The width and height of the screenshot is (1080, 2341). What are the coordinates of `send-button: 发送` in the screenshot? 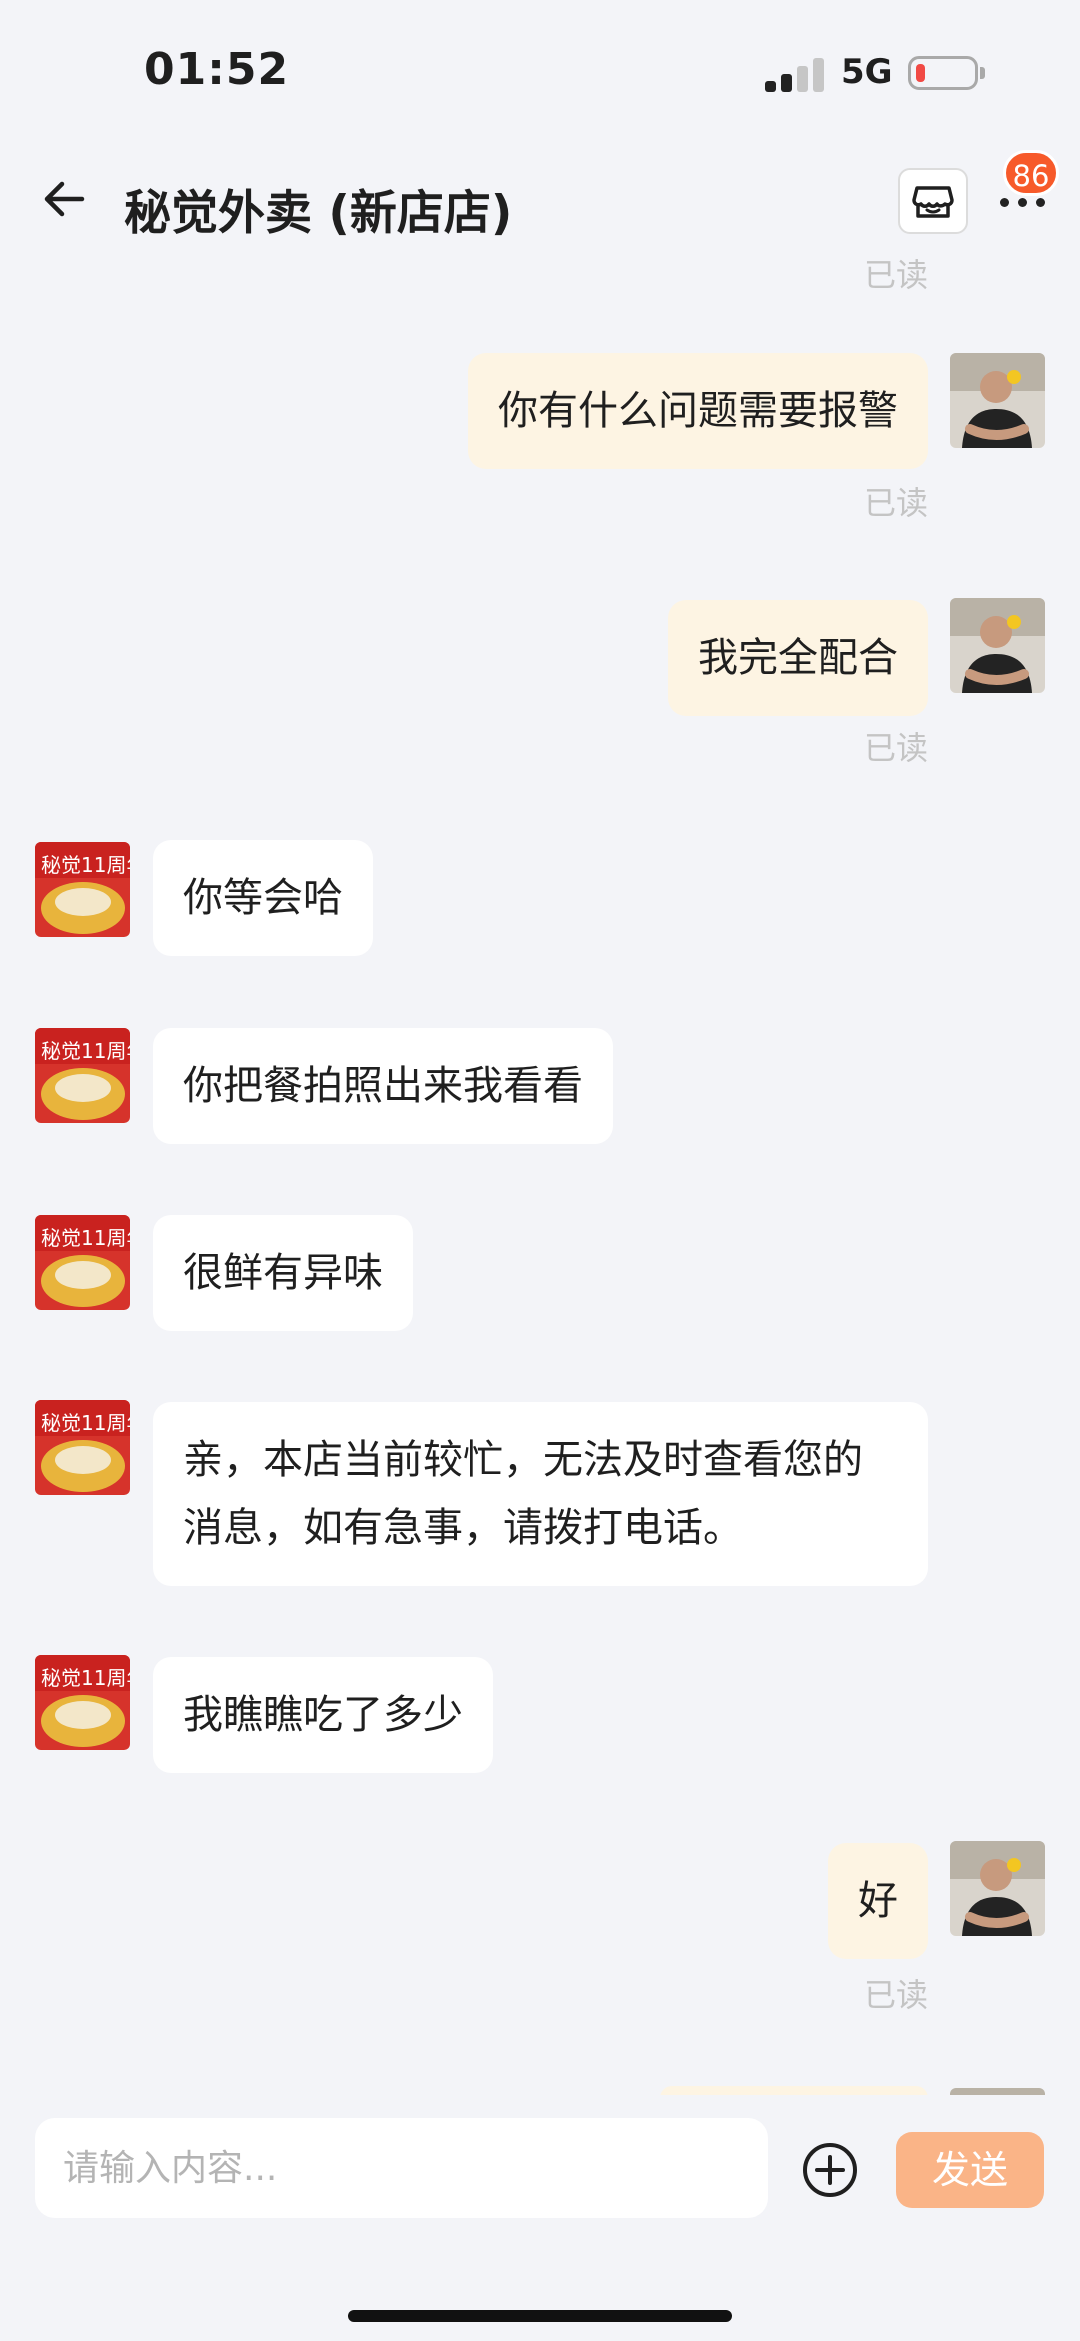 It's located at (970, 2170).